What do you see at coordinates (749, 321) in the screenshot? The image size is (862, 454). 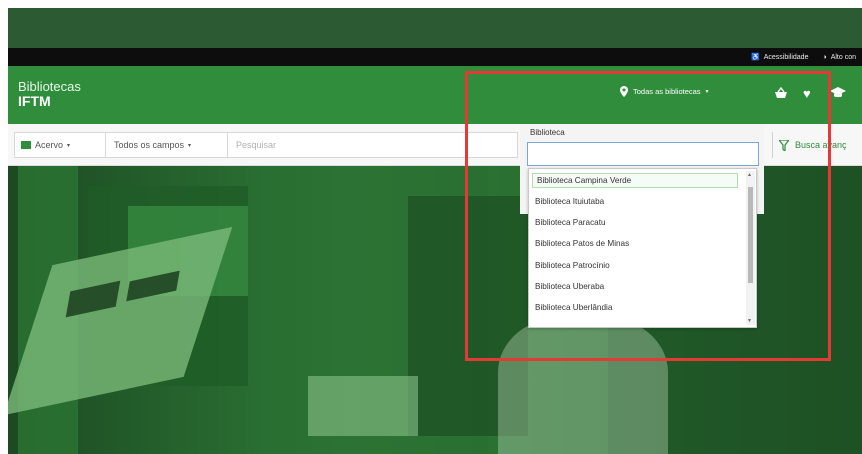 I see `scroll-down-icon: ▼` at bounding box center [749, 321].